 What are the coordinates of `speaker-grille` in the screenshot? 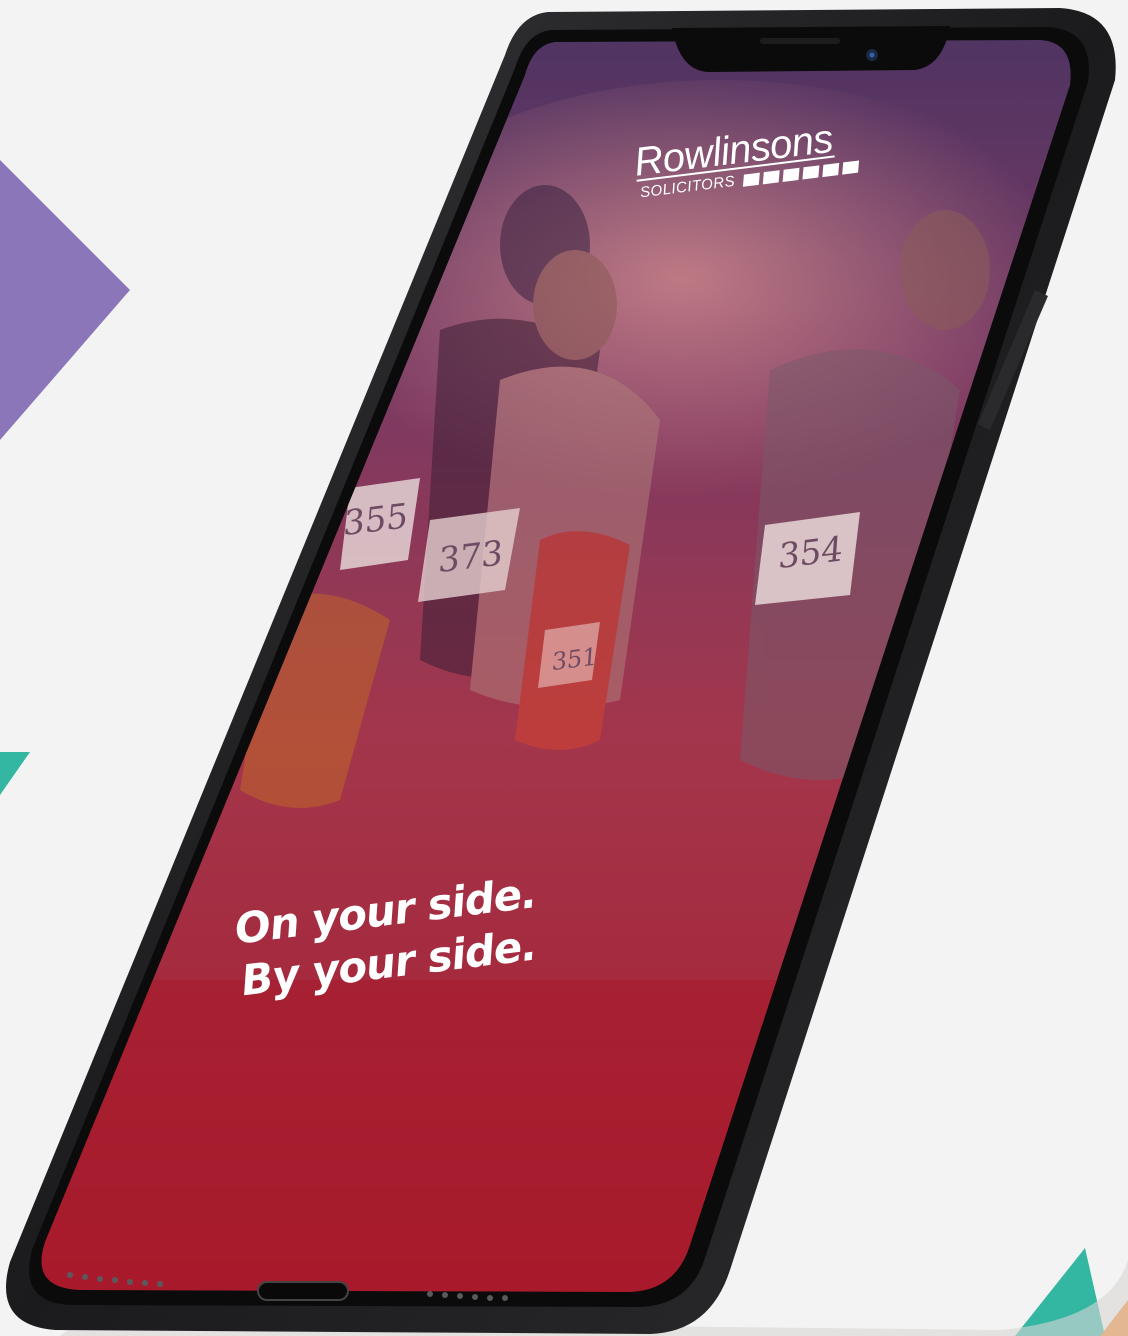 It's located at (800, 41).